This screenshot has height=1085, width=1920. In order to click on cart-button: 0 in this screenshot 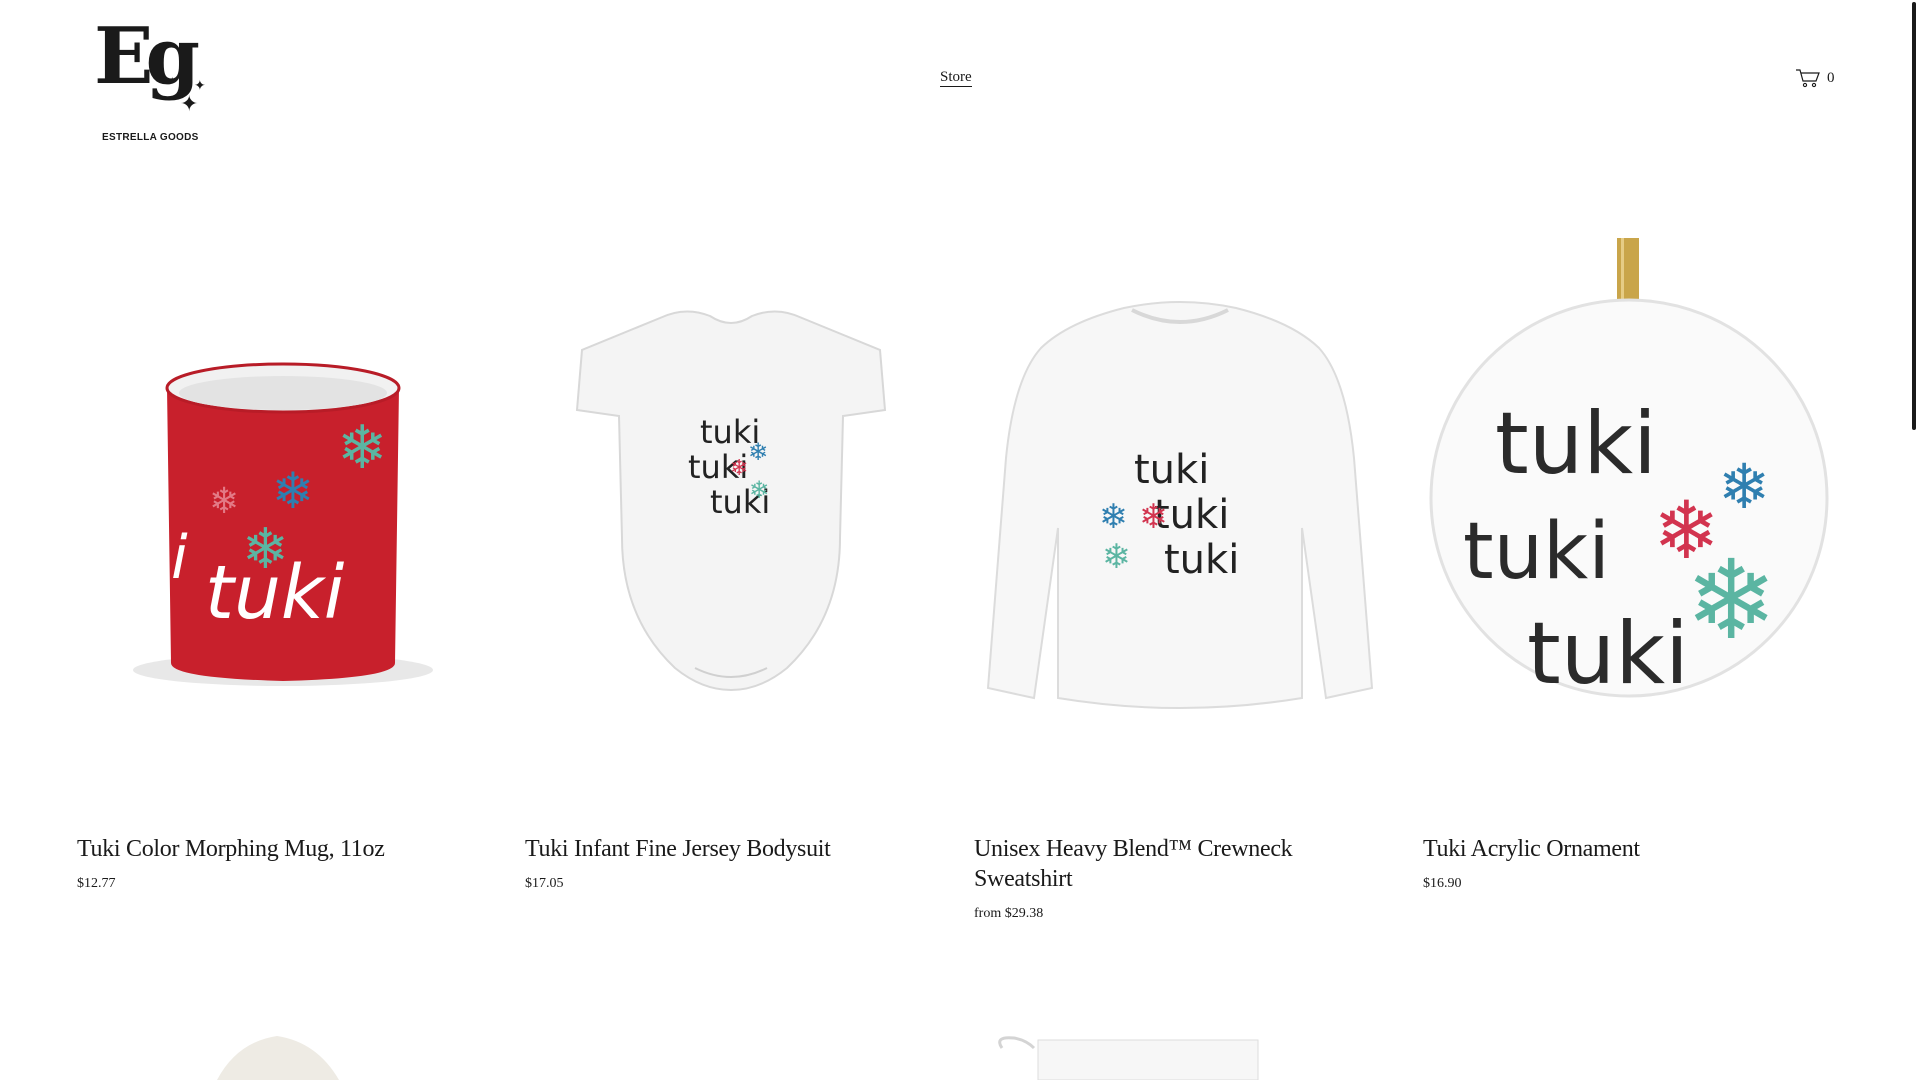, I will do `click(1815, 78)`.